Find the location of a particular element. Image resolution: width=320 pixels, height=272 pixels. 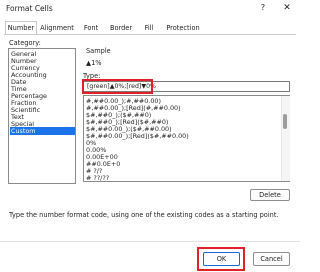

tab-border: Border is located at coordinates (121, 28).